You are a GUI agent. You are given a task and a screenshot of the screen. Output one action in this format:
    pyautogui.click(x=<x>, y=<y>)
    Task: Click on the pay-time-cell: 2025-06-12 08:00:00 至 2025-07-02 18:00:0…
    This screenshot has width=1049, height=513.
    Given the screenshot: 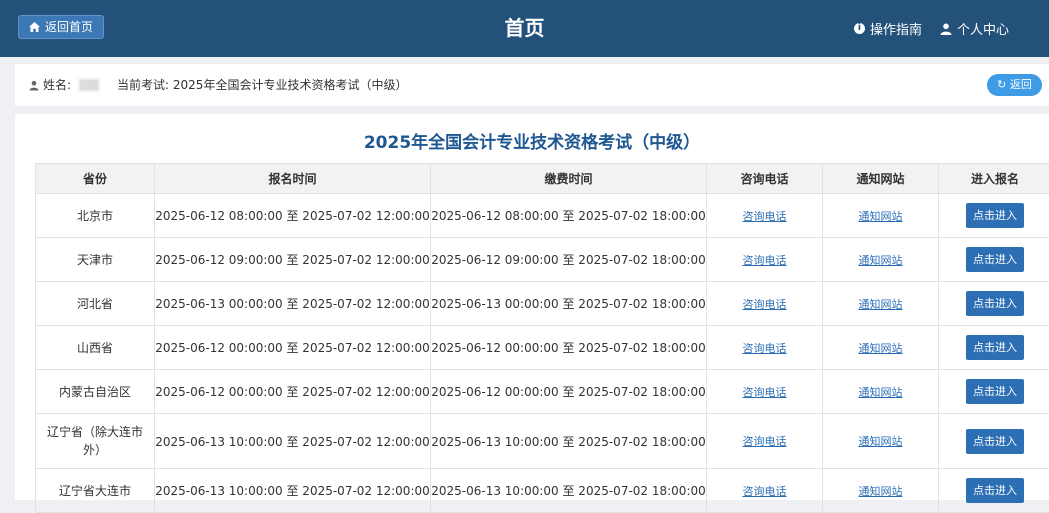 What is the action you would take?
    pyautogui.click(x=569, y=216)
    